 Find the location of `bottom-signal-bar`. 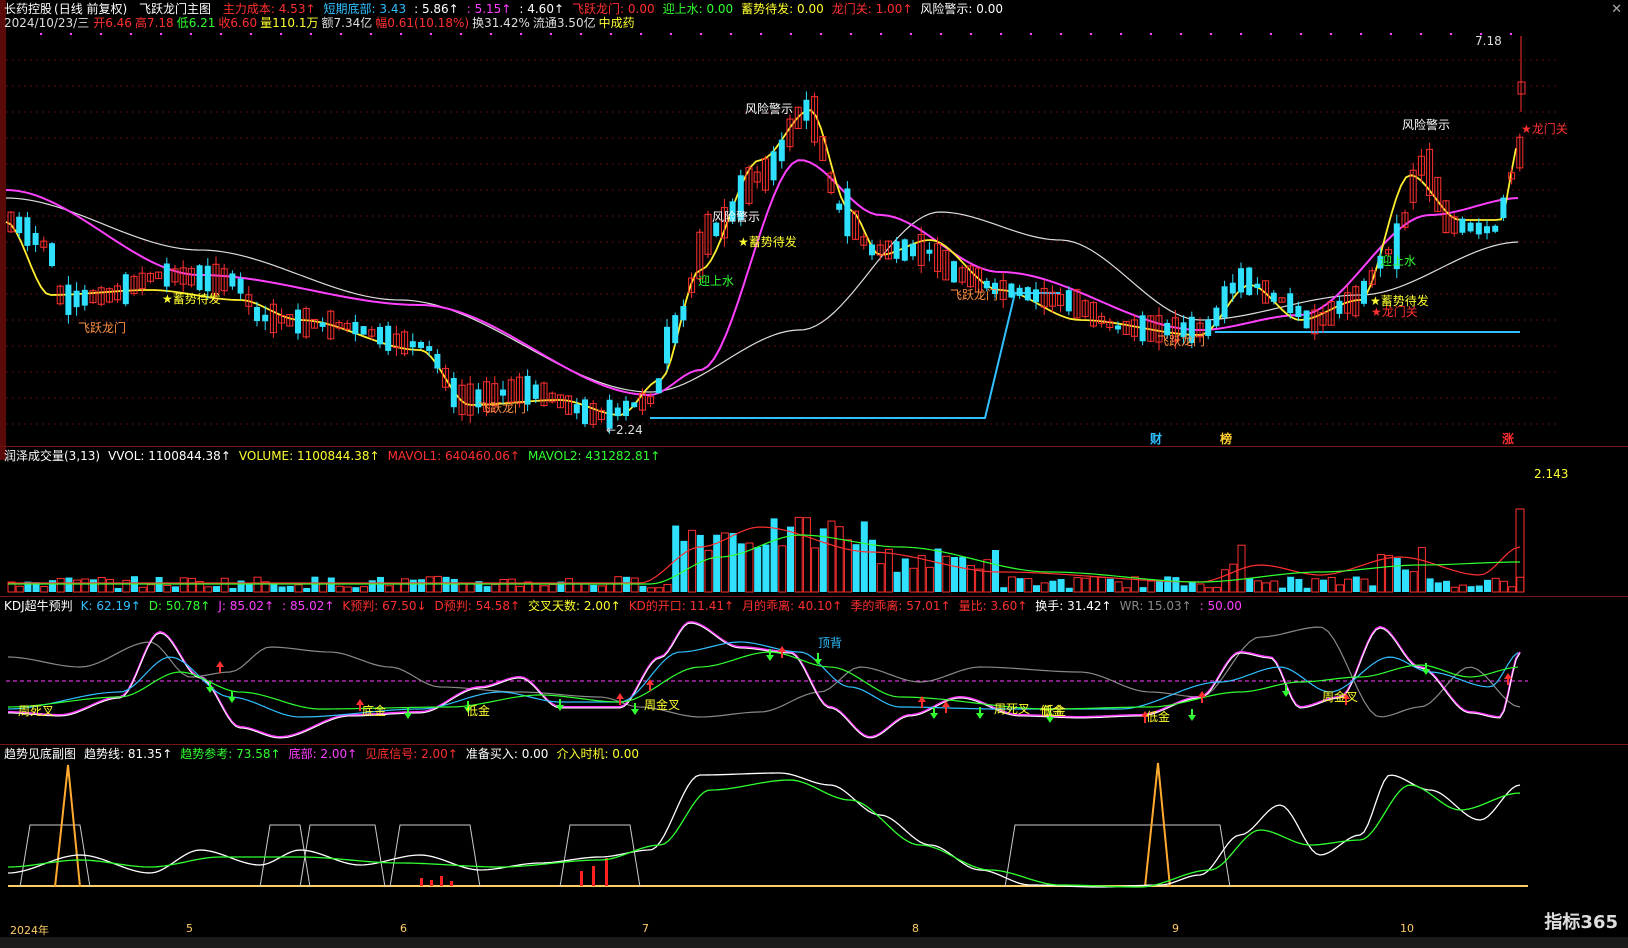

bottom-signal-bar is located at coordinates (431, 883).